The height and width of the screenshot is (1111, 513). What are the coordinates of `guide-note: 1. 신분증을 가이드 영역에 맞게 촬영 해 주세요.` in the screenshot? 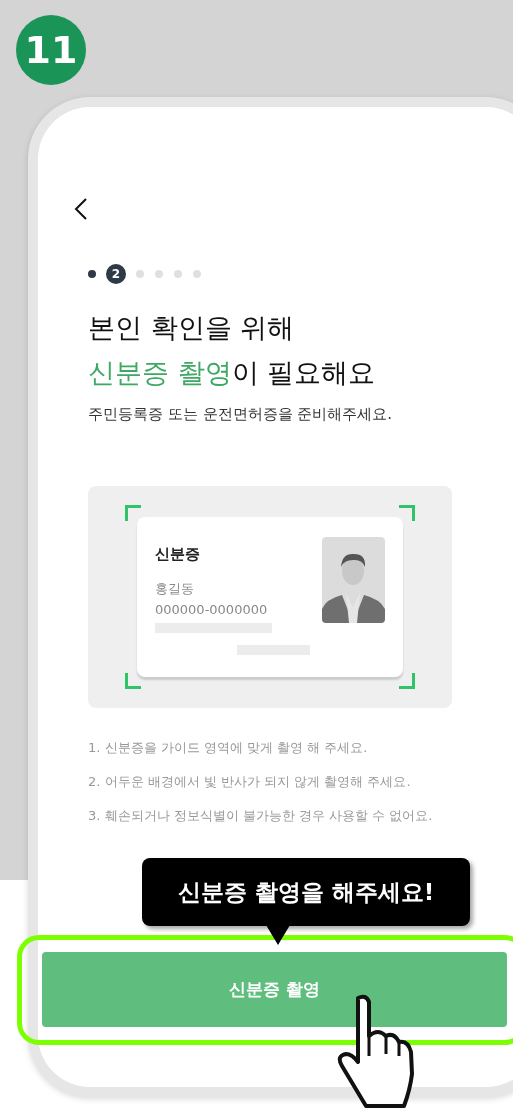 It's located at (228, 748).